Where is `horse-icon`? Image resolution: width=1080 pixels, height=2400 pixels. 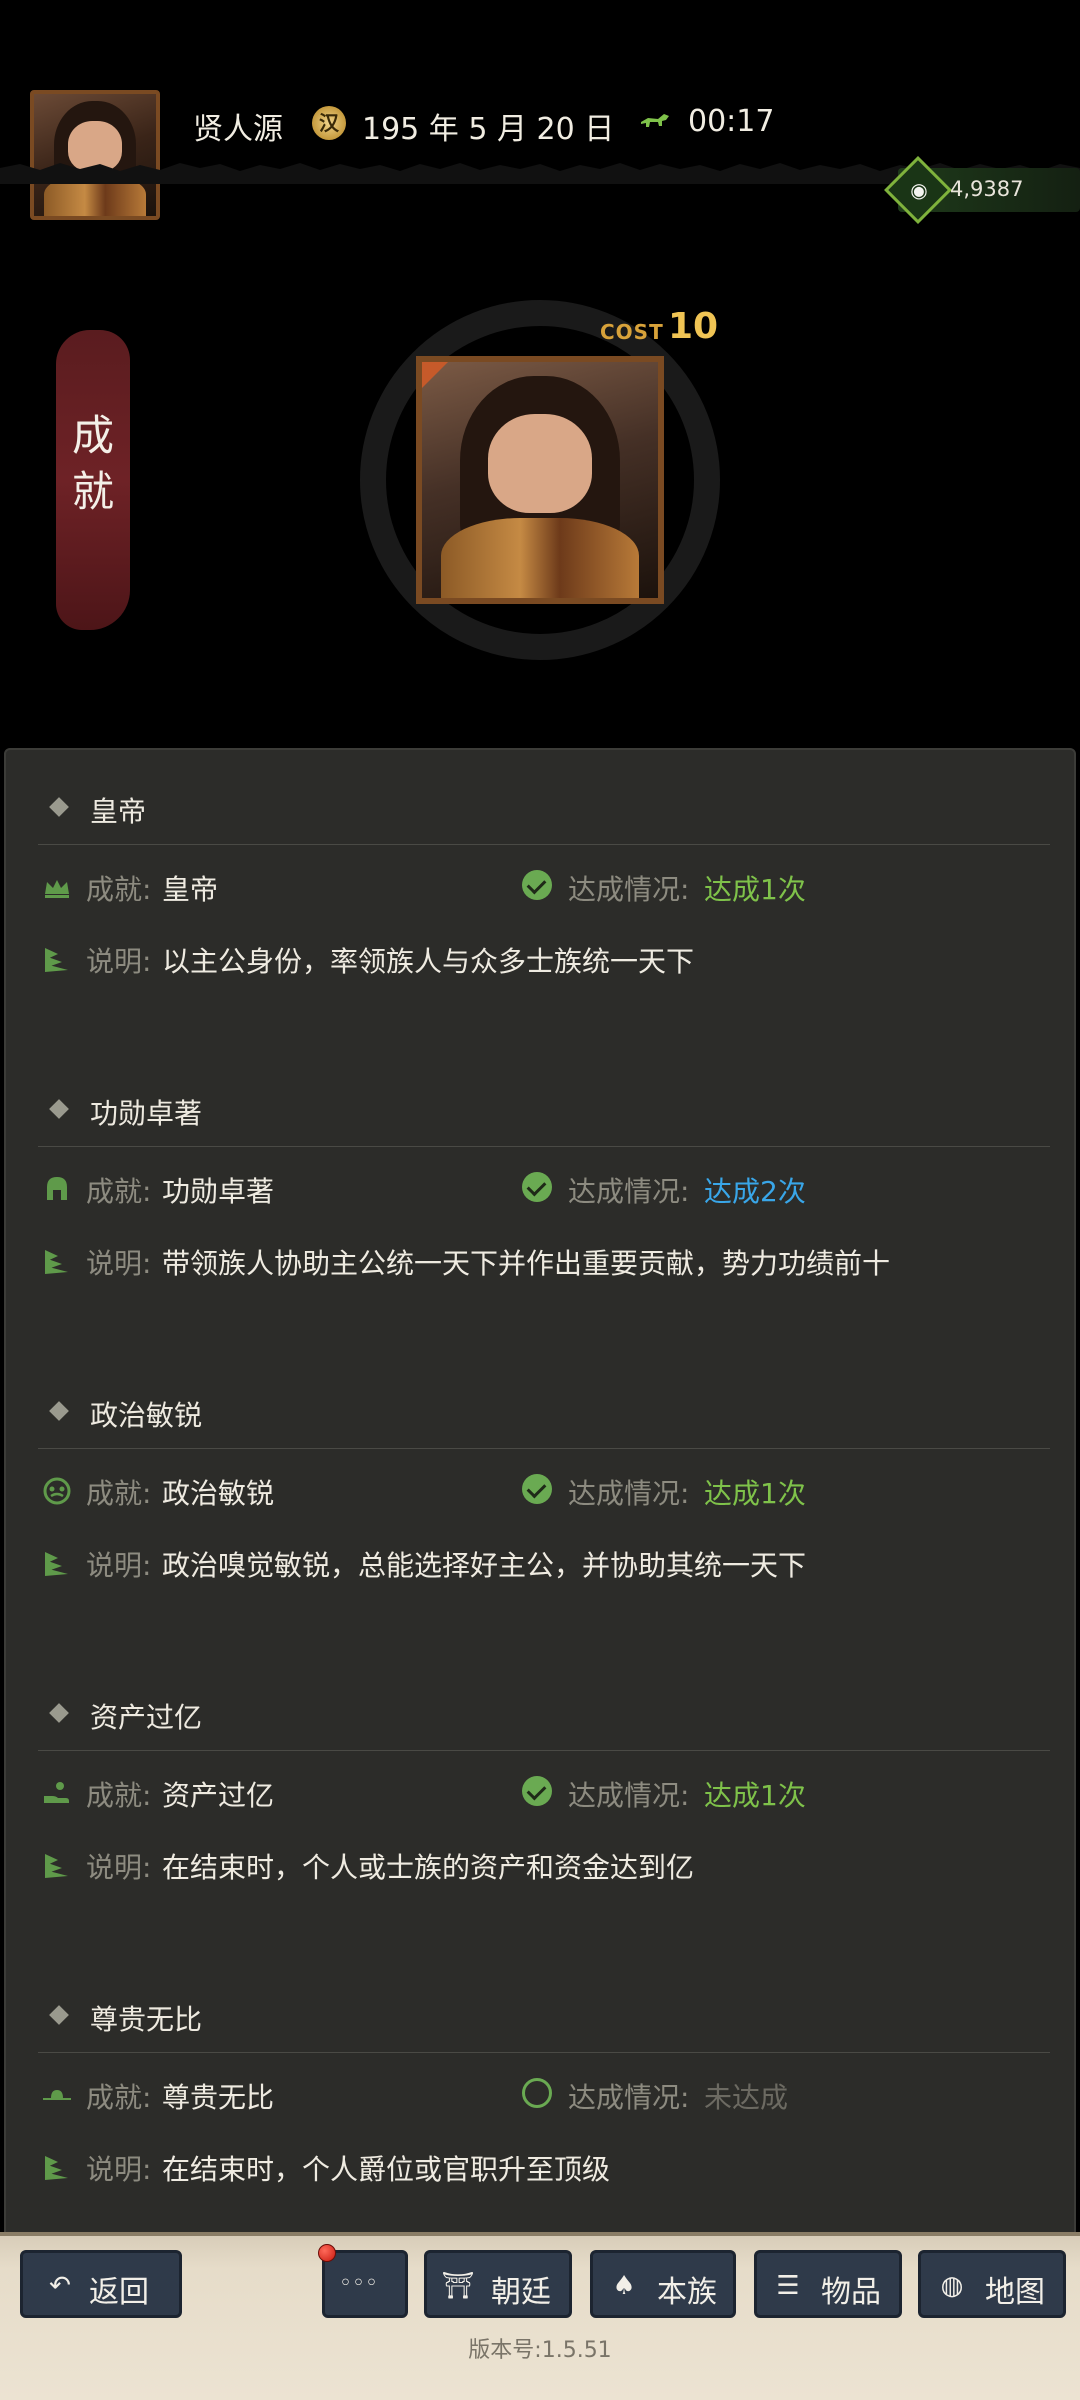 horse-icon is located at coordinates (655, 120).